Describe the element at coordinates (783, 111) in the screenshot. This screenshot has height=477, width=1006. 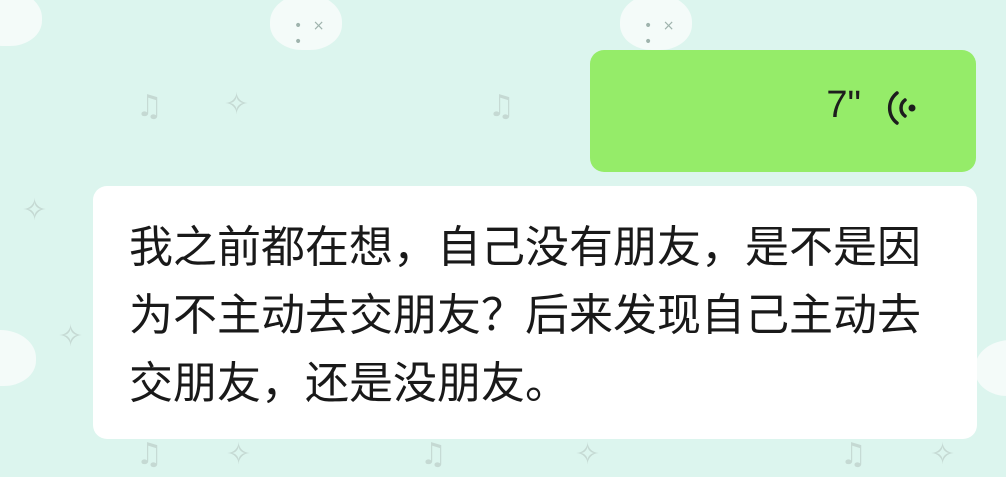
I see `voice-message-bubble: 7"` at that location.